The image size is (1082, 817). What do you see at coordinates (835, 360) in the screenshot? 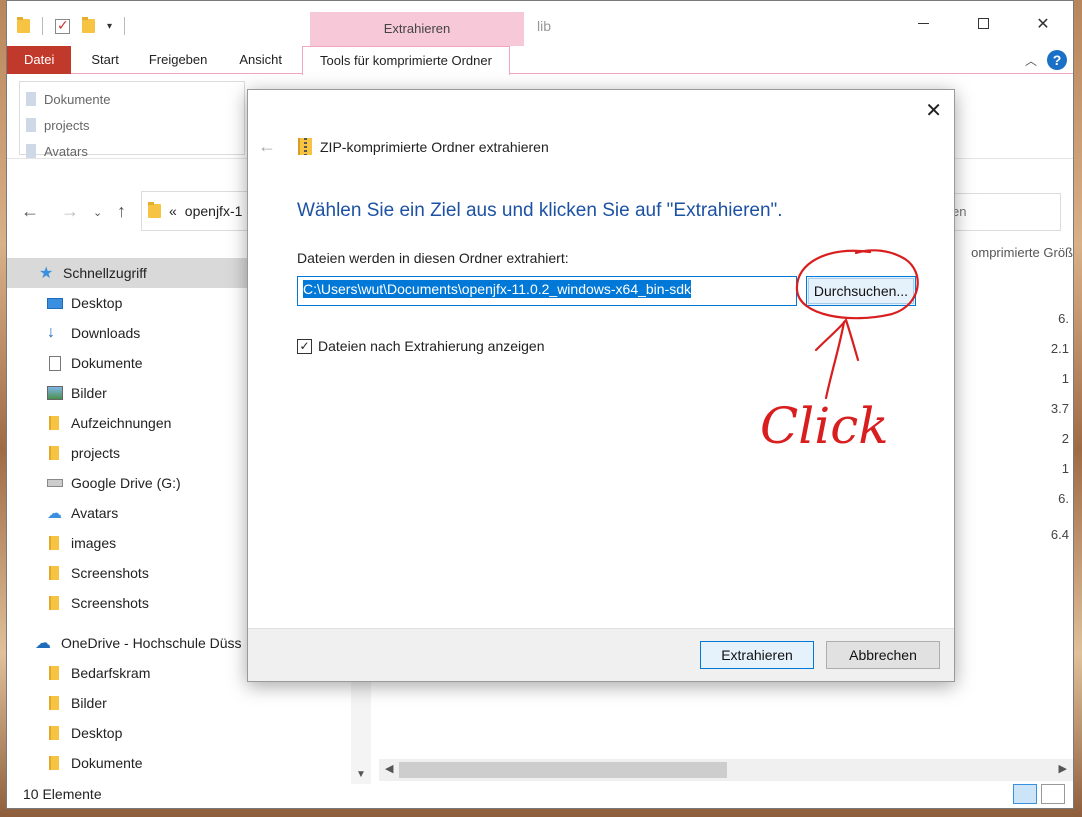
I see `annotation-arrow-shaft` at bounding box center [835, 360].